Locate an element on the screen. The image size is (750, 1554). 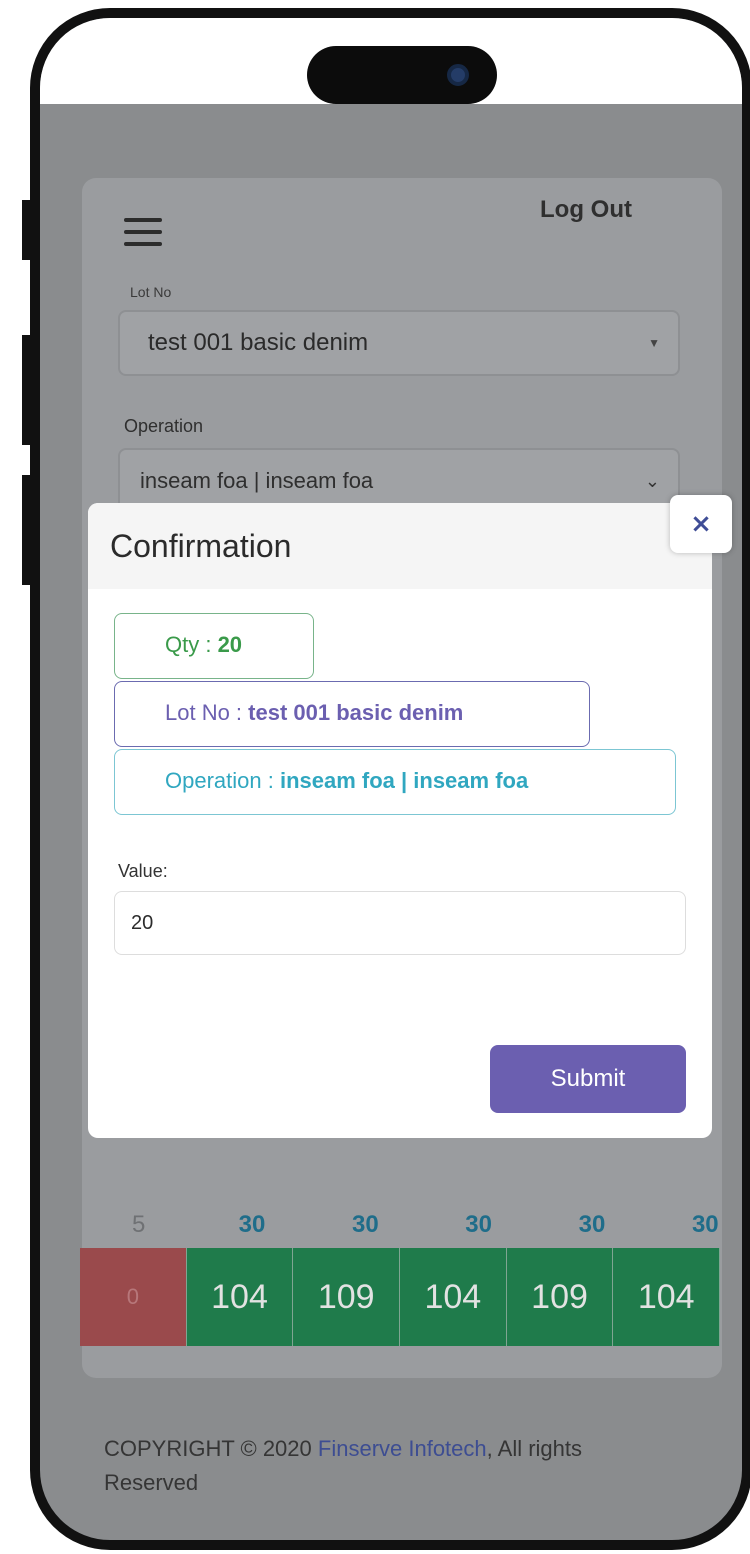
footer-brand-link: Finserve Infotech is located at coordinates (402, 1448).